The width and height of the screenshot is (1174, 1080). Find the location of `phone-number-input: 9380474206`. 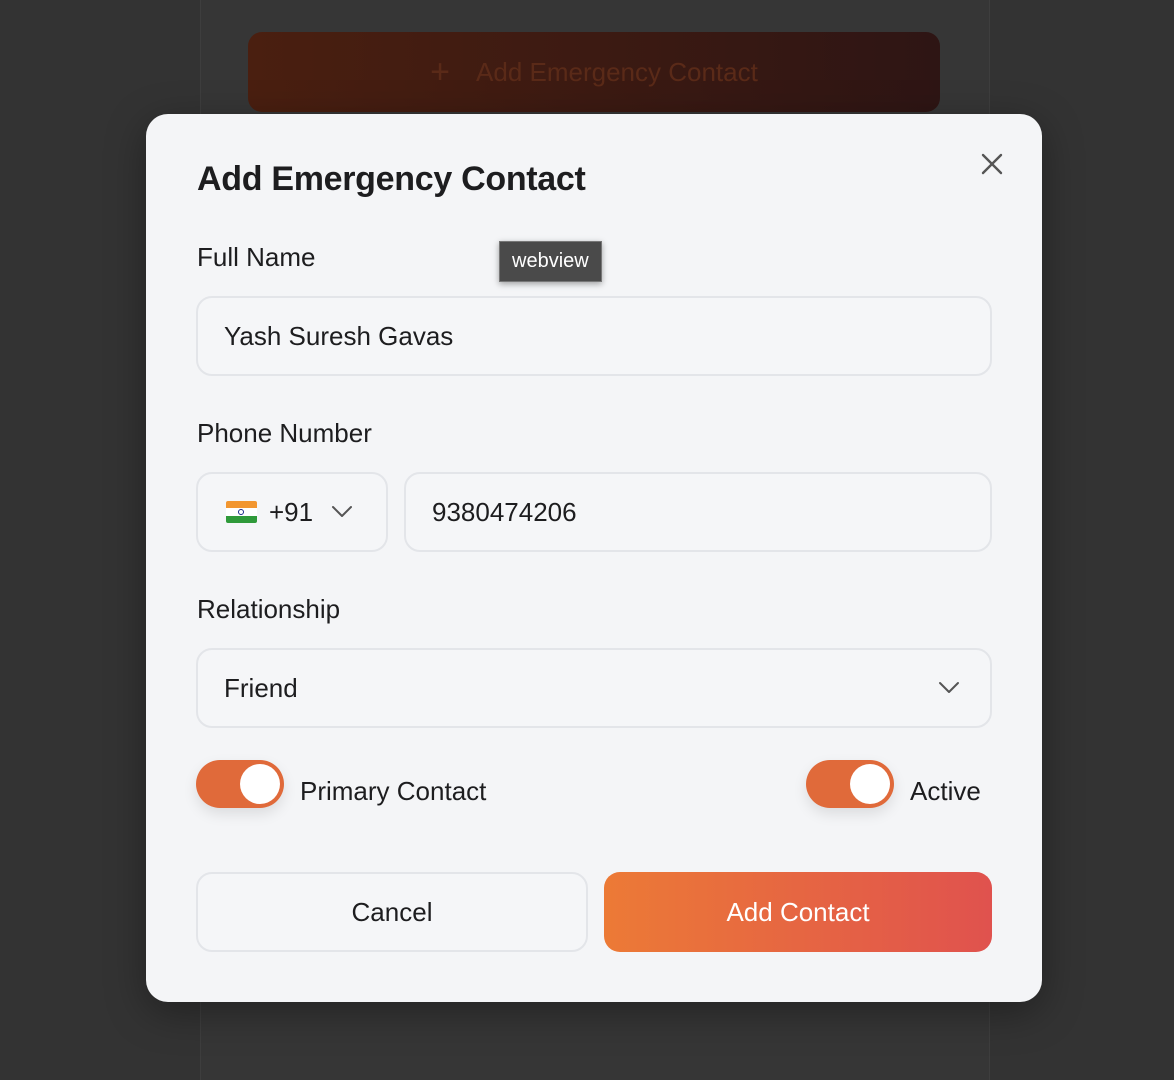

phone-number-input: 9380474206 is located at coordinates (698, 512).